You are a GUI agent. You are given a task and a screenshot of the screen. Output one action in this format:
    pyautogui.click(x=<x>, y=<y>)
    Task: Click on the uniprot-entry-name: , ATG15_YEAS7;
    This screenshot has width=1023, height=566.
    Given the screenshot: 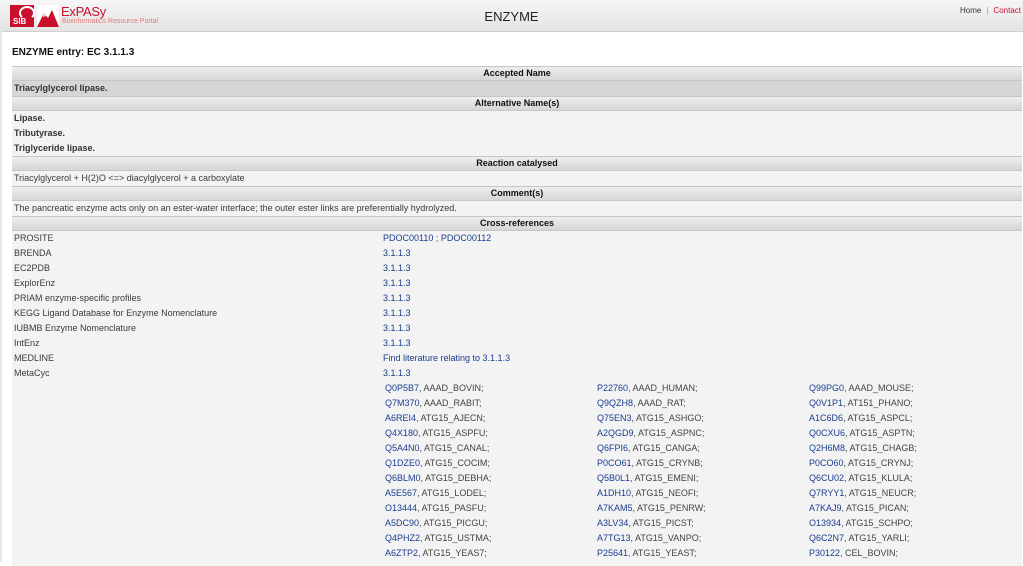 What is the action you would take?
    pyautogui.click(x=452, y=553)
    